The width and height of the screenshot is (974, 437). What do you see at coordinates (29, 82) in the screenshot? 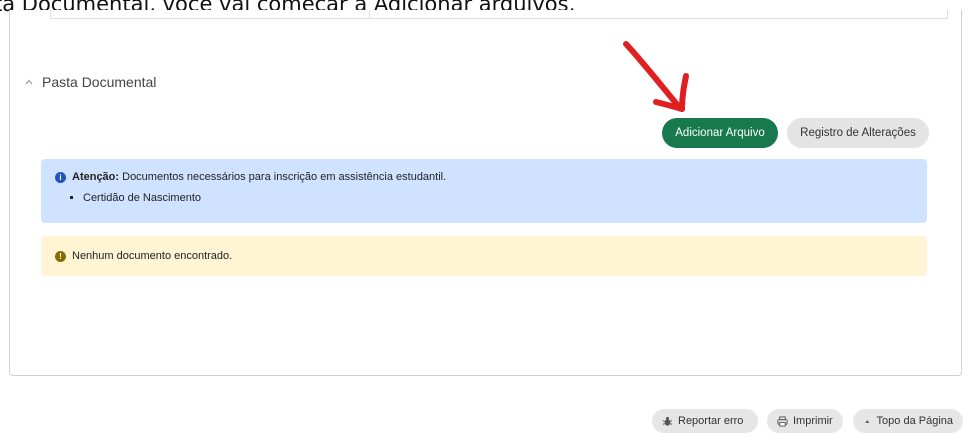
I see `chevron-up-icon` at bounding box center [29, 82].